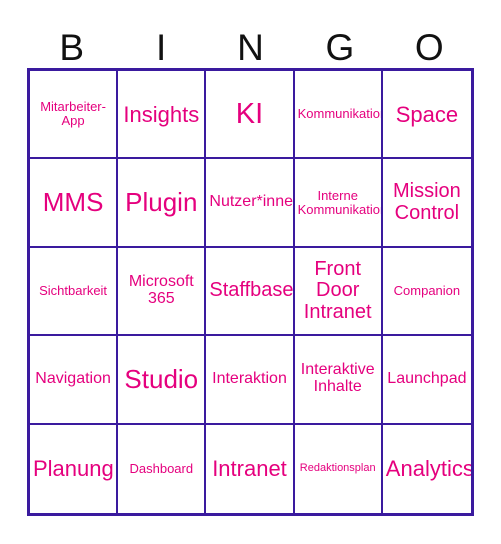  I want to click on bingo-cell: Interaktive Inhalte, so click(338, 380).